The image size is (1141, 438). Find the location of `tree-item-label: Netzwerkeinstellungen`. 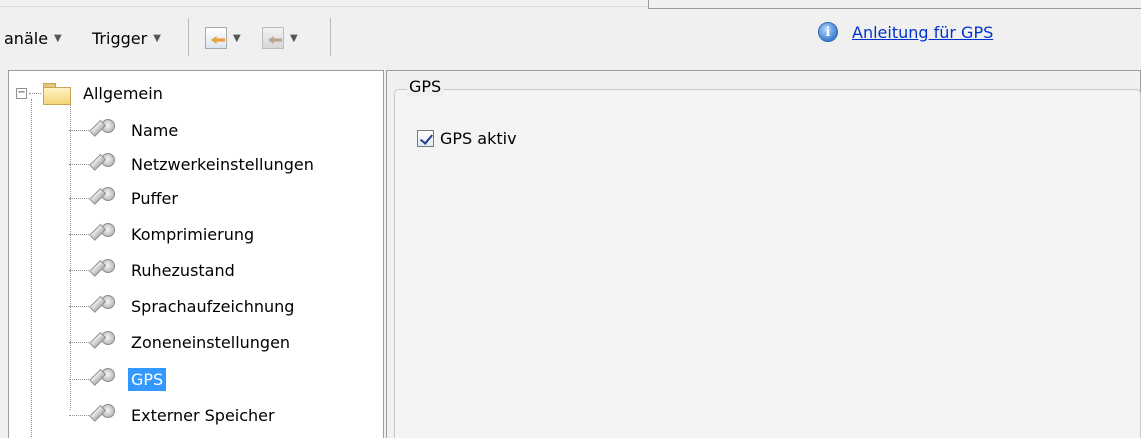

tree-item-label: Netzwerkeinstellungen is located at coordinates (222, 164).